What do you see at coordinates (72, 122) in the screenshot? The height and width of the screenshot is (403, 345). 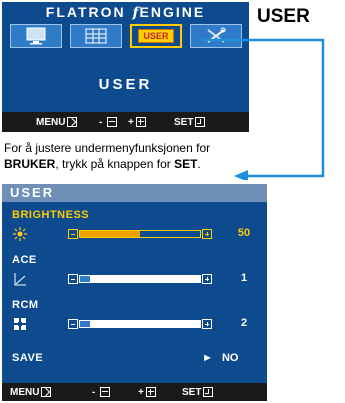 I see `menu-key-icon` at bounding box center [72, 122].